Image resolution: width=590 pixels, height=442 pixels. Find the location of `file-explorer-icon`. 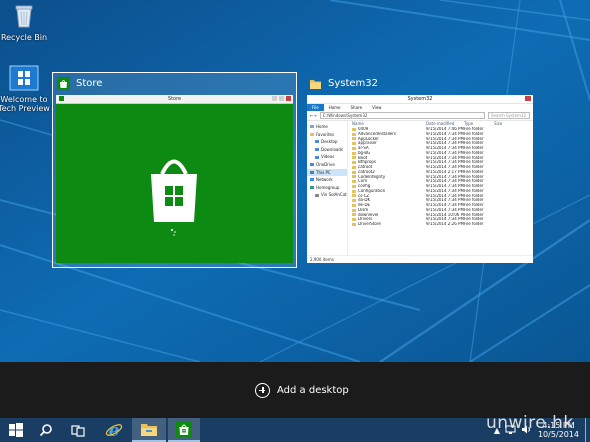

file-explorer-icon is located at coordinates (149, 429).